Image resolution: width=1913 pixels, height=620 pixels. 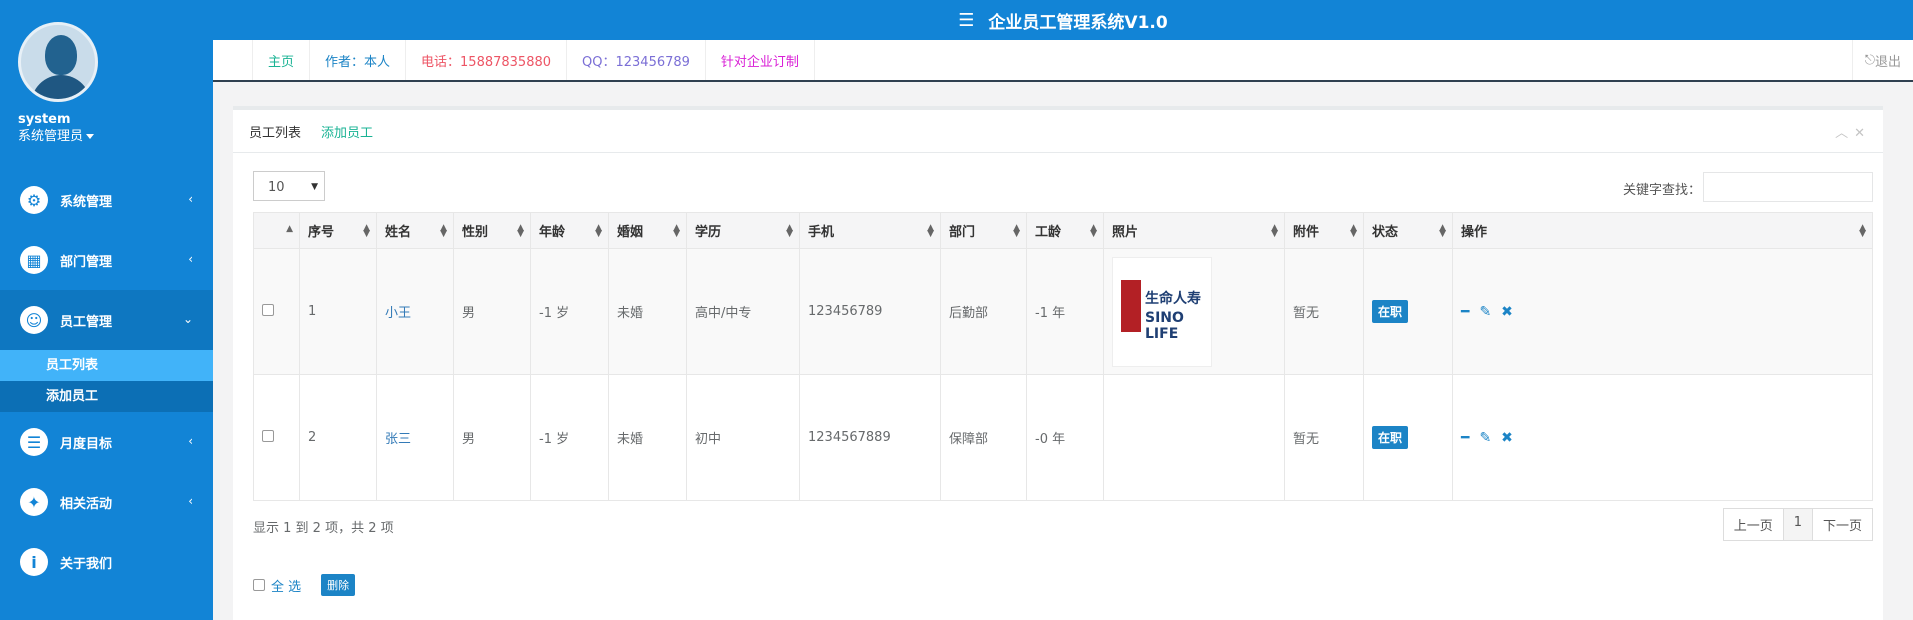 What do you see at coordinates (58, 62) in the screenshot?
I see `avatar` at bounding box center [58, 62].